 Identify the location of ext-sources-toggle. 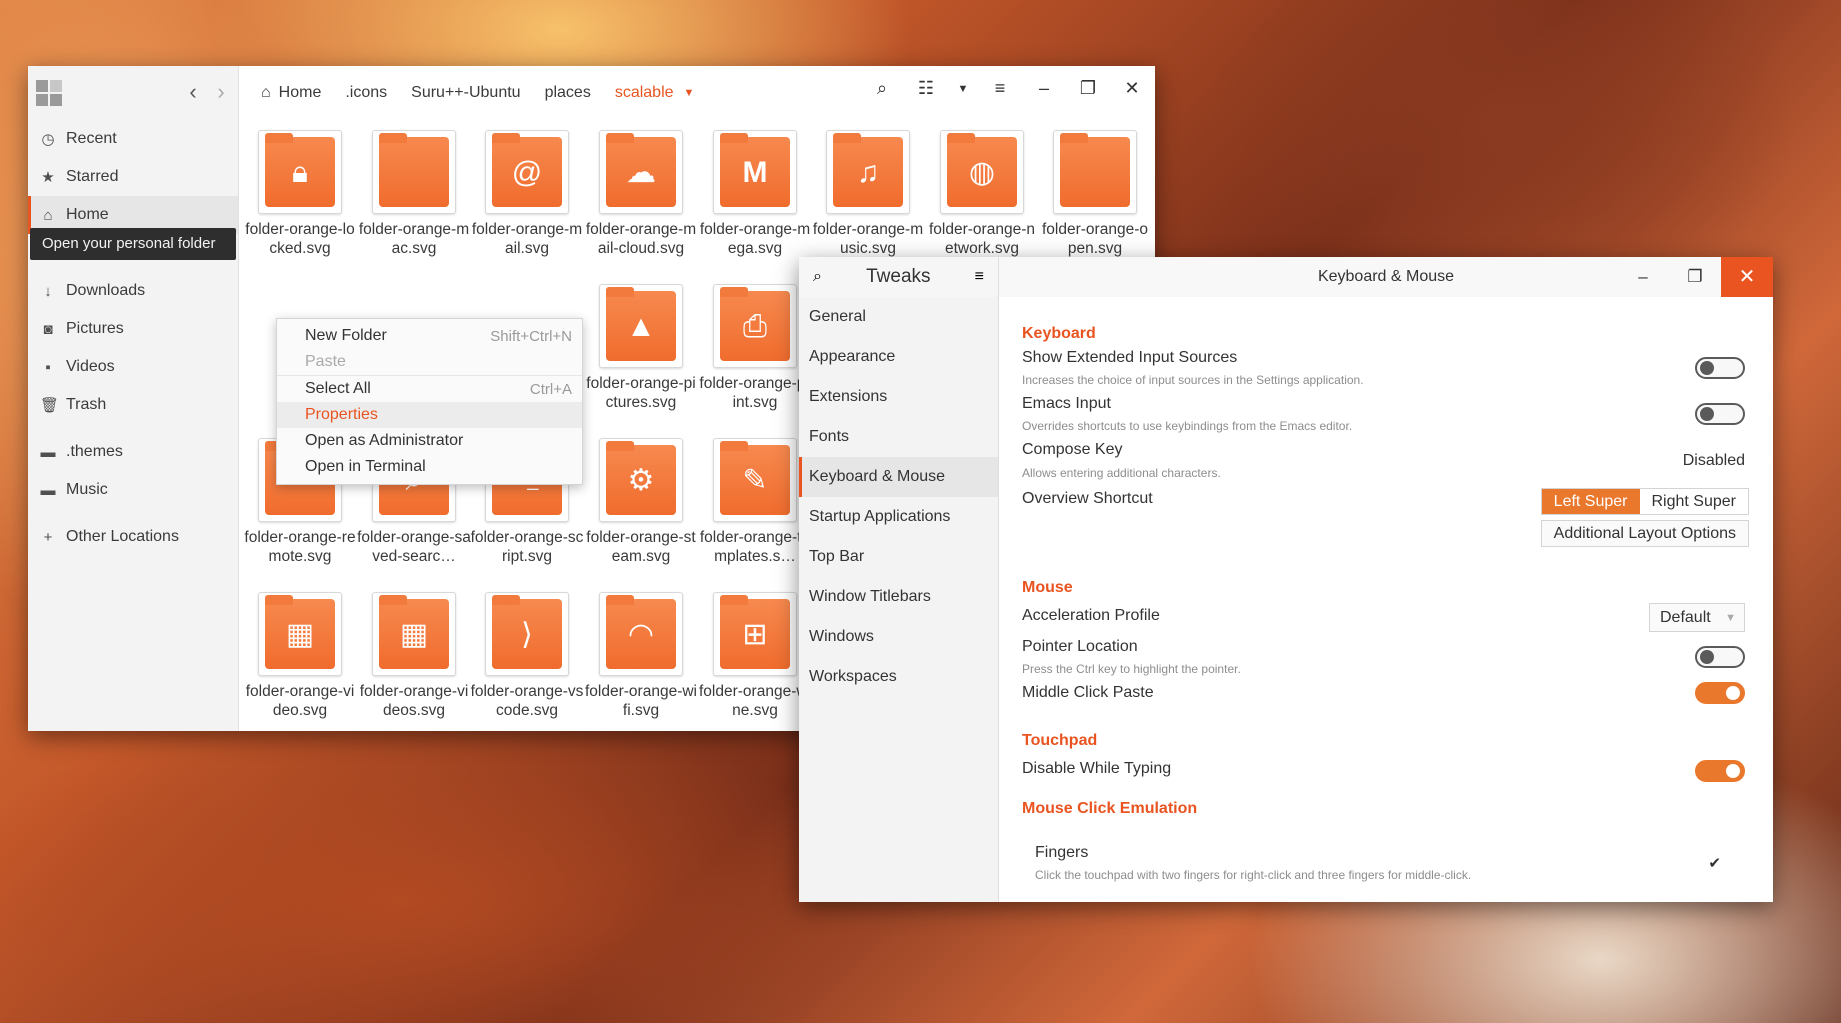
(1720, 368).